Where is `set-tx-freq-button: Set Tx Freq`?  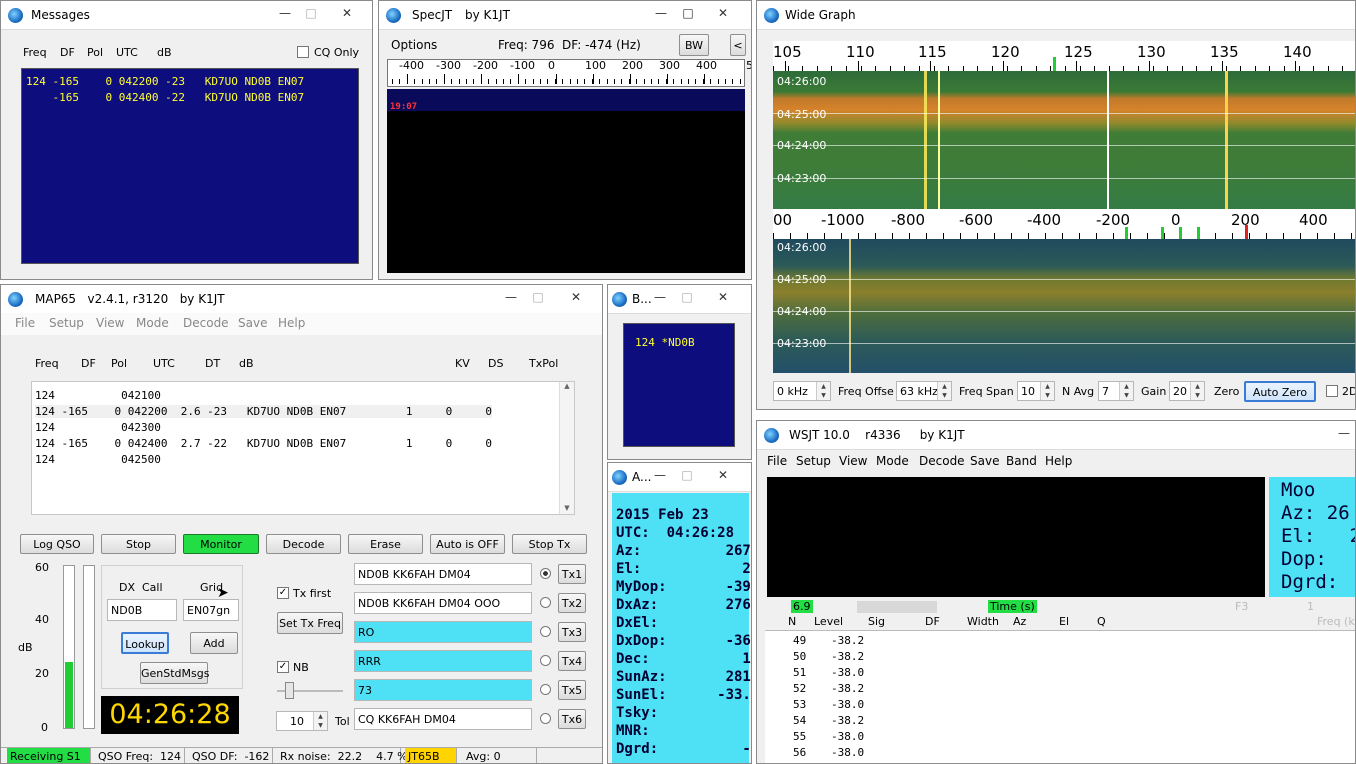 set-tx-freq-button: Set Tx Freq is located at coordinates (310, 623).